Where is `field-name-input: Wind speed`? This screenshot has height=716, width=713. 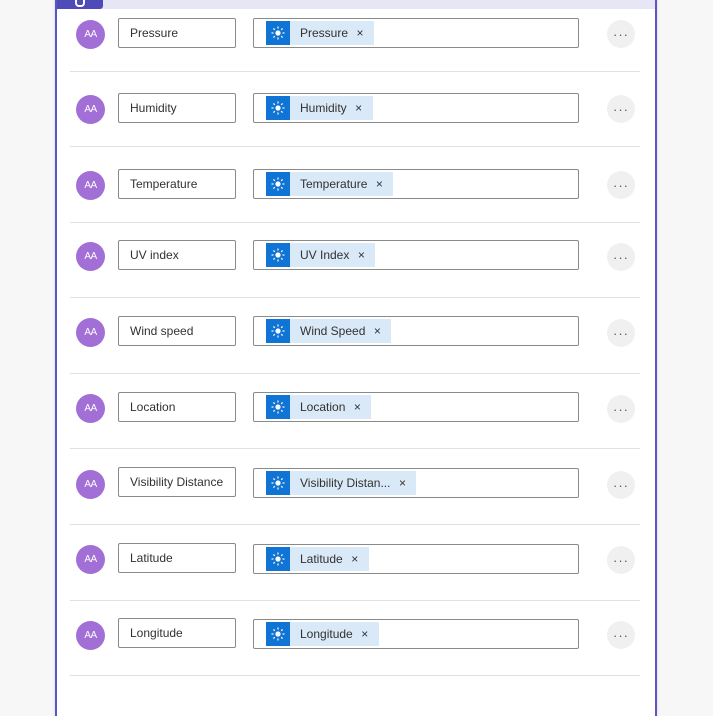
field-name-input: Wind speed is located at coordinates (177, 331).